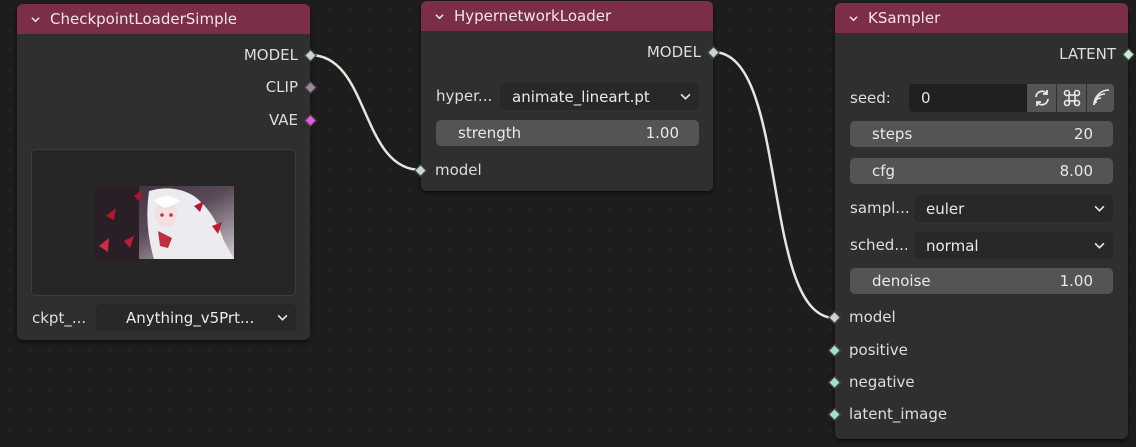 The image size is (1136, 447). I want to click on hypernetwork-loader-header: HypernetworkLoader, so click(567, 16).